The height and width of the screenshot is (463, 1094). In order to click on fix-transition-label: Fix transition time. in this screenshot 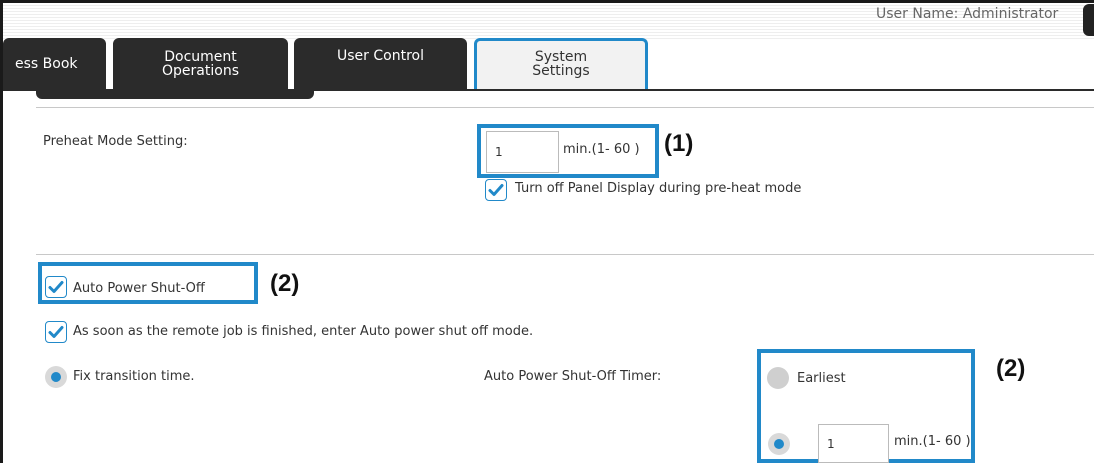, I will do `click(134, 376)`.